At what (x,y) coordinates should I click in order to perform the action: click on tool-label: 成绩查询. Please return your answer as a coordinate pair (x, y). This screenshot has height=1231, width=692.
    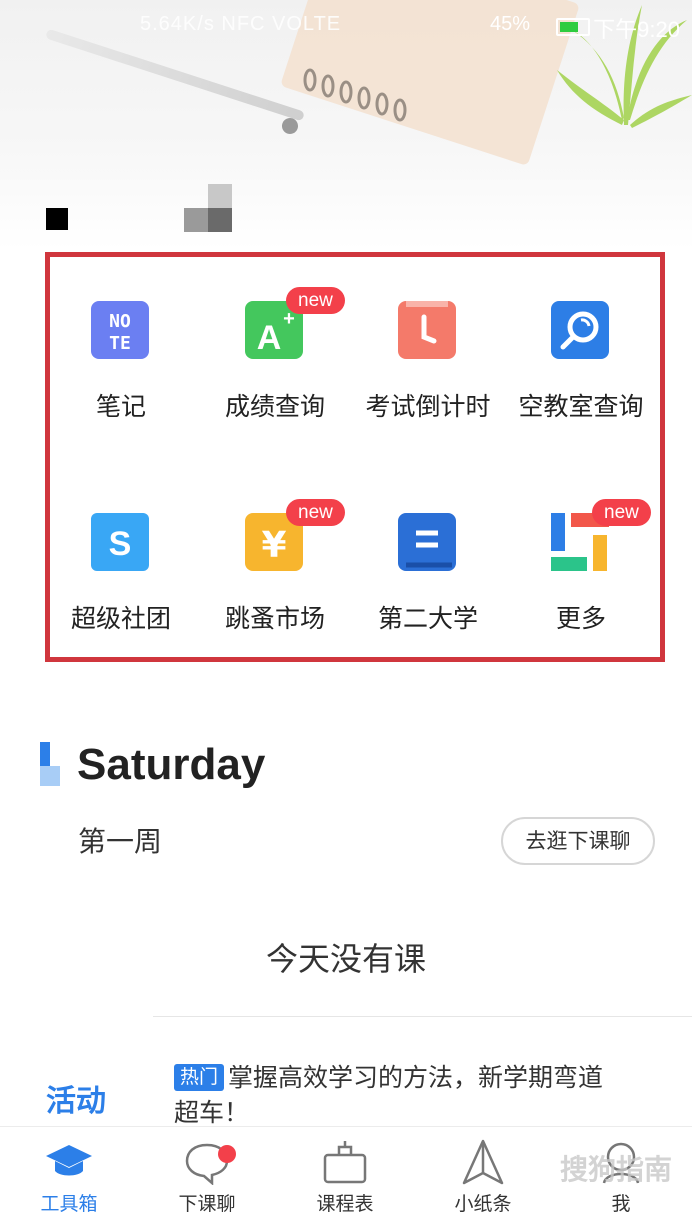
    Looking at the image, I should click on (274, 406).